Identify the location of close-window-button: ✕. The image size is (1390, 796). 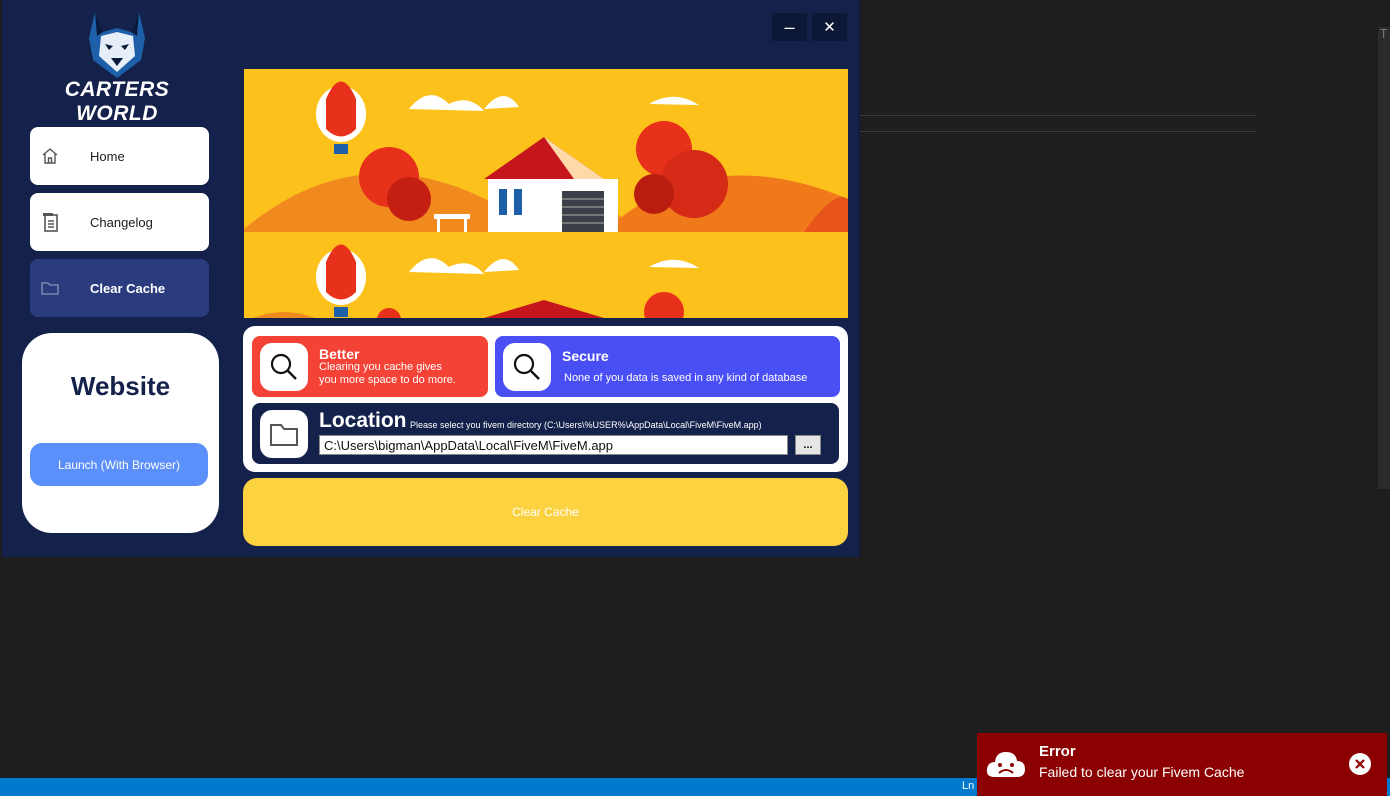
(829, 27).